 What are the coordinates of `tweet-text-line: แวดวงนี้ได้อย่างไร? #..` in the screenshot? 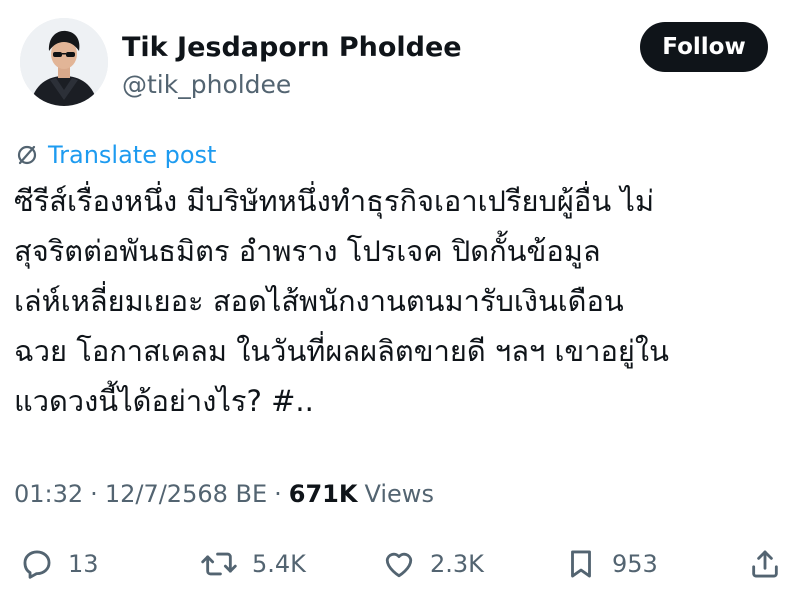 It's located at (164, 401).